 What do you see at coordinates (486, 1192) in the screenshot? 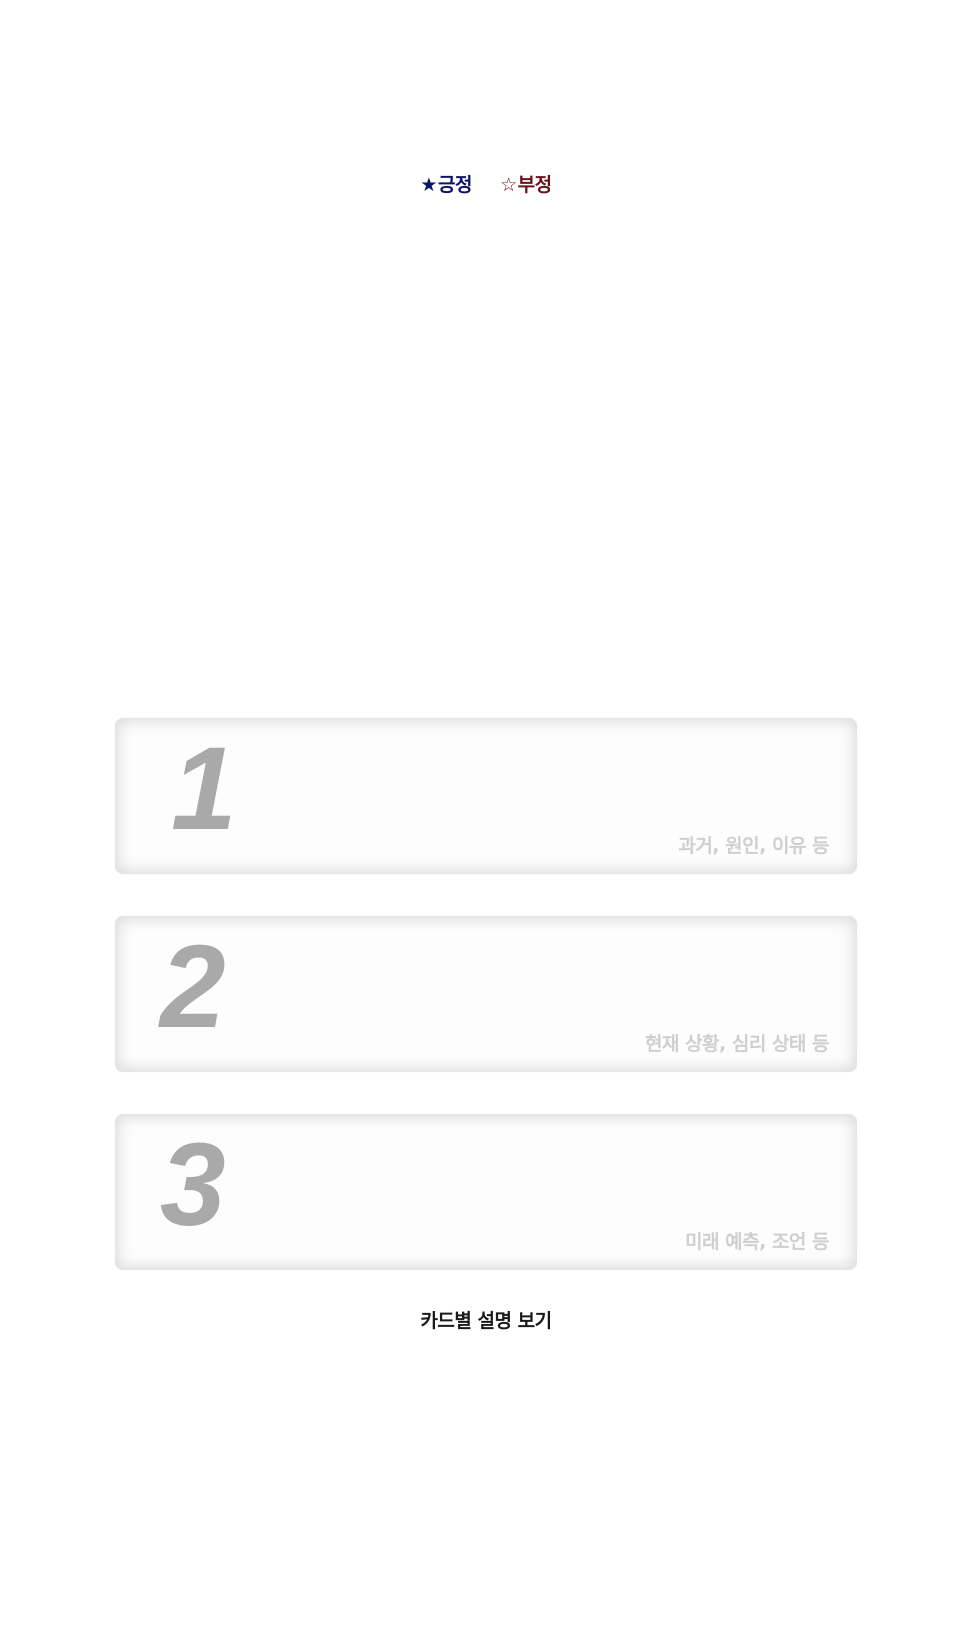
I see `card-slot-3: 3 미래 예측, 조언 등` at bounding box center [486, 1192].